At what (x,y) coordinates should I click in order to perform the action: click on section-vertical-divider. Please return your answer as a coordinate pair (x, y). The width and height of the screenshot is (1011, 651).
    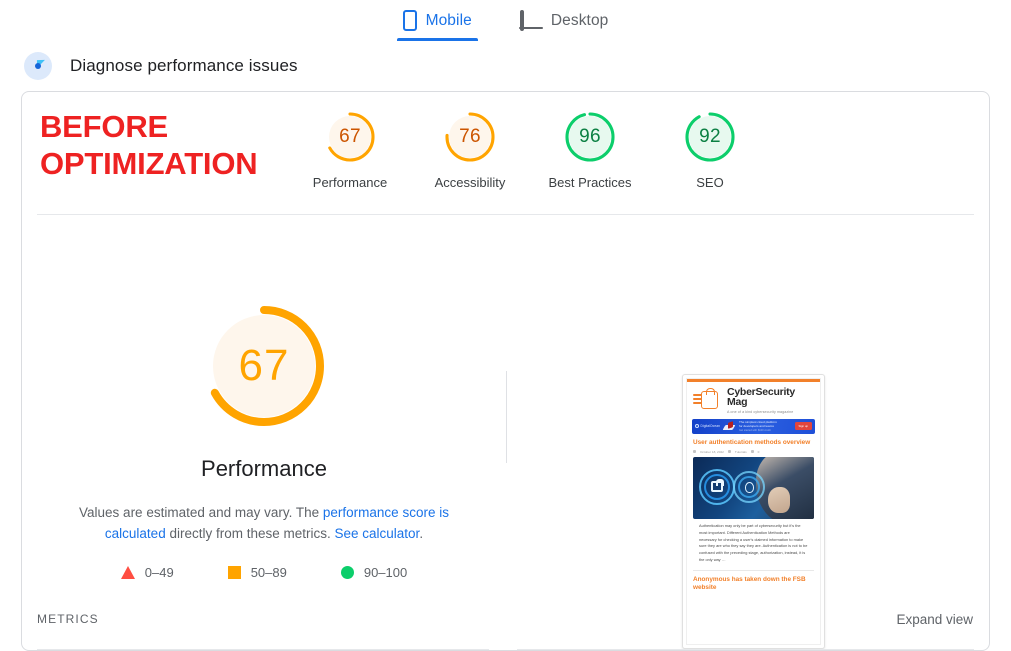
    Looking at the image, I should click on (506, 417).